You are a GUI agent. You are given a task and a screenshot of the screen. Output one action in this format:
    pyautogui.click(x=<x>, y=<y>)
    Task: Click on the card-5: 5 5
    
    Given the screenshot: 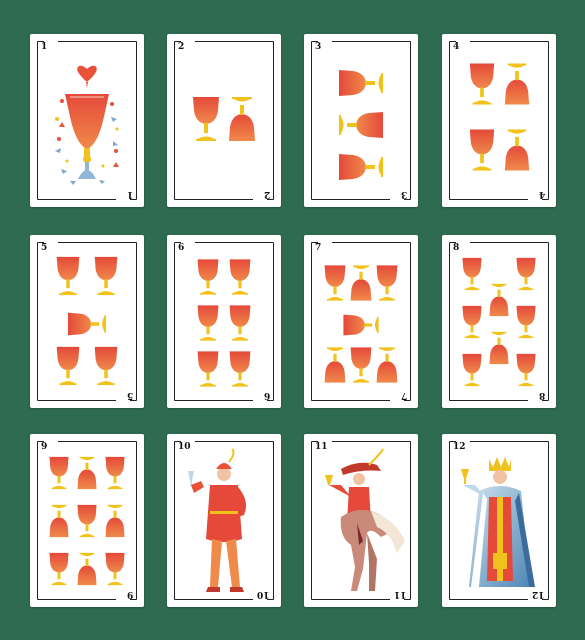 What is the action you would take?
    pyautogui.click(x=87, y=321)
    